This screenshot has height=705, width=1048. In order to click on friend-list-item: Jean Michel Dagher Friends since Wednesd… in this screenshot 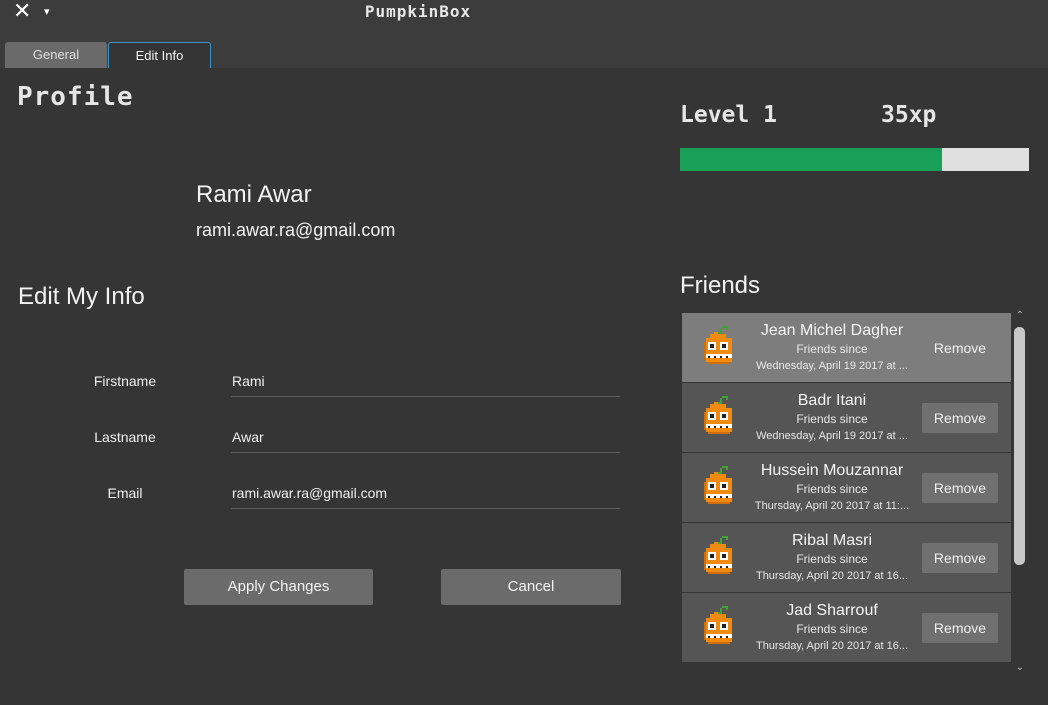, I will do `click(846, 347)`.